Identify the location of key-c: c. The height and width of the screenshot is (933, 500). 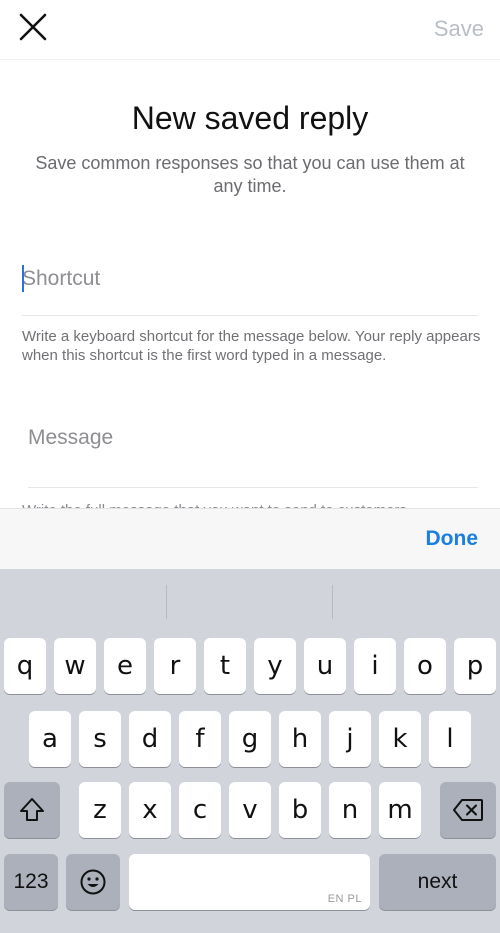
(200, 810).